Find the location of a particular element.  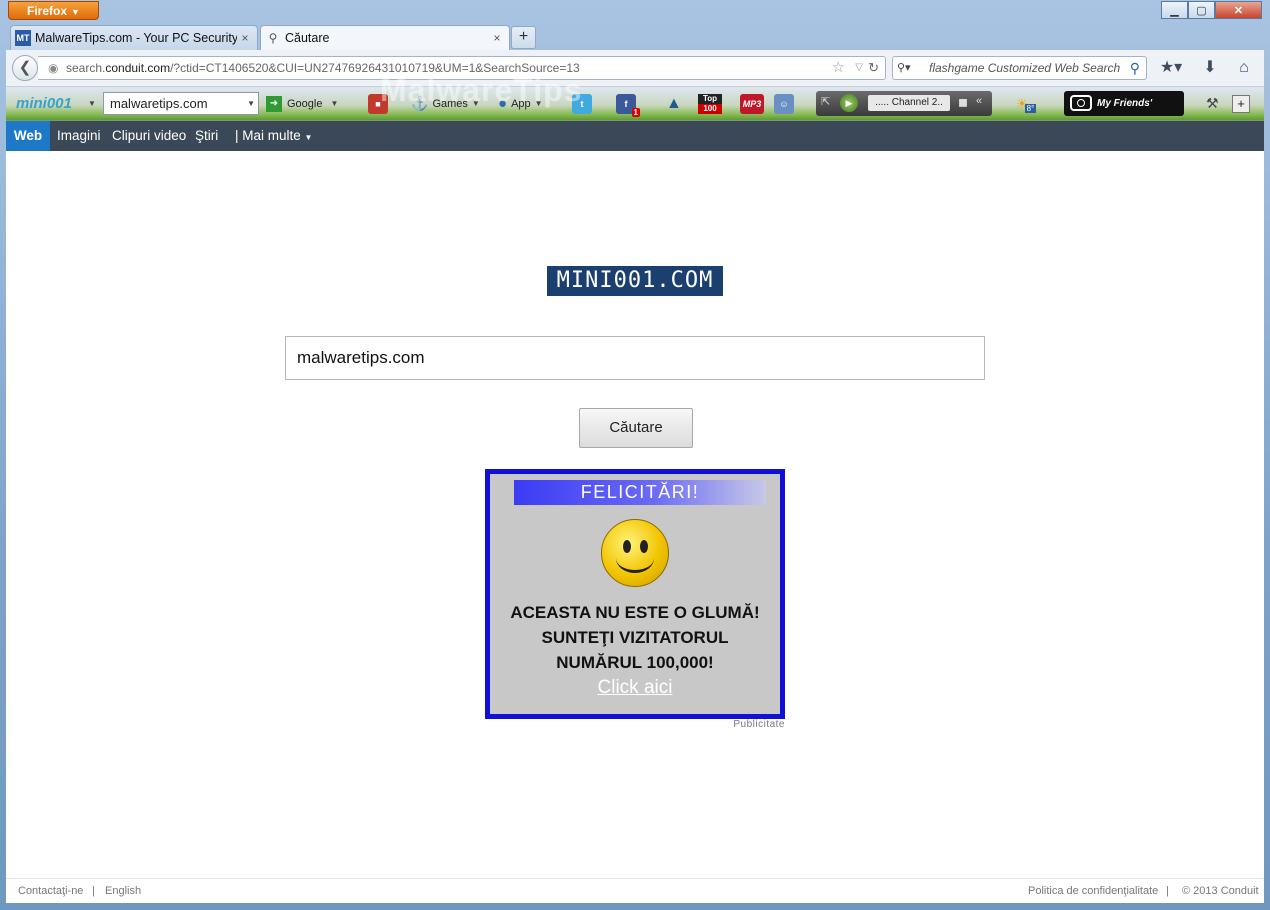

my-friends-photos-button: My Friends' Photos is located at coordinates (1124, 112).